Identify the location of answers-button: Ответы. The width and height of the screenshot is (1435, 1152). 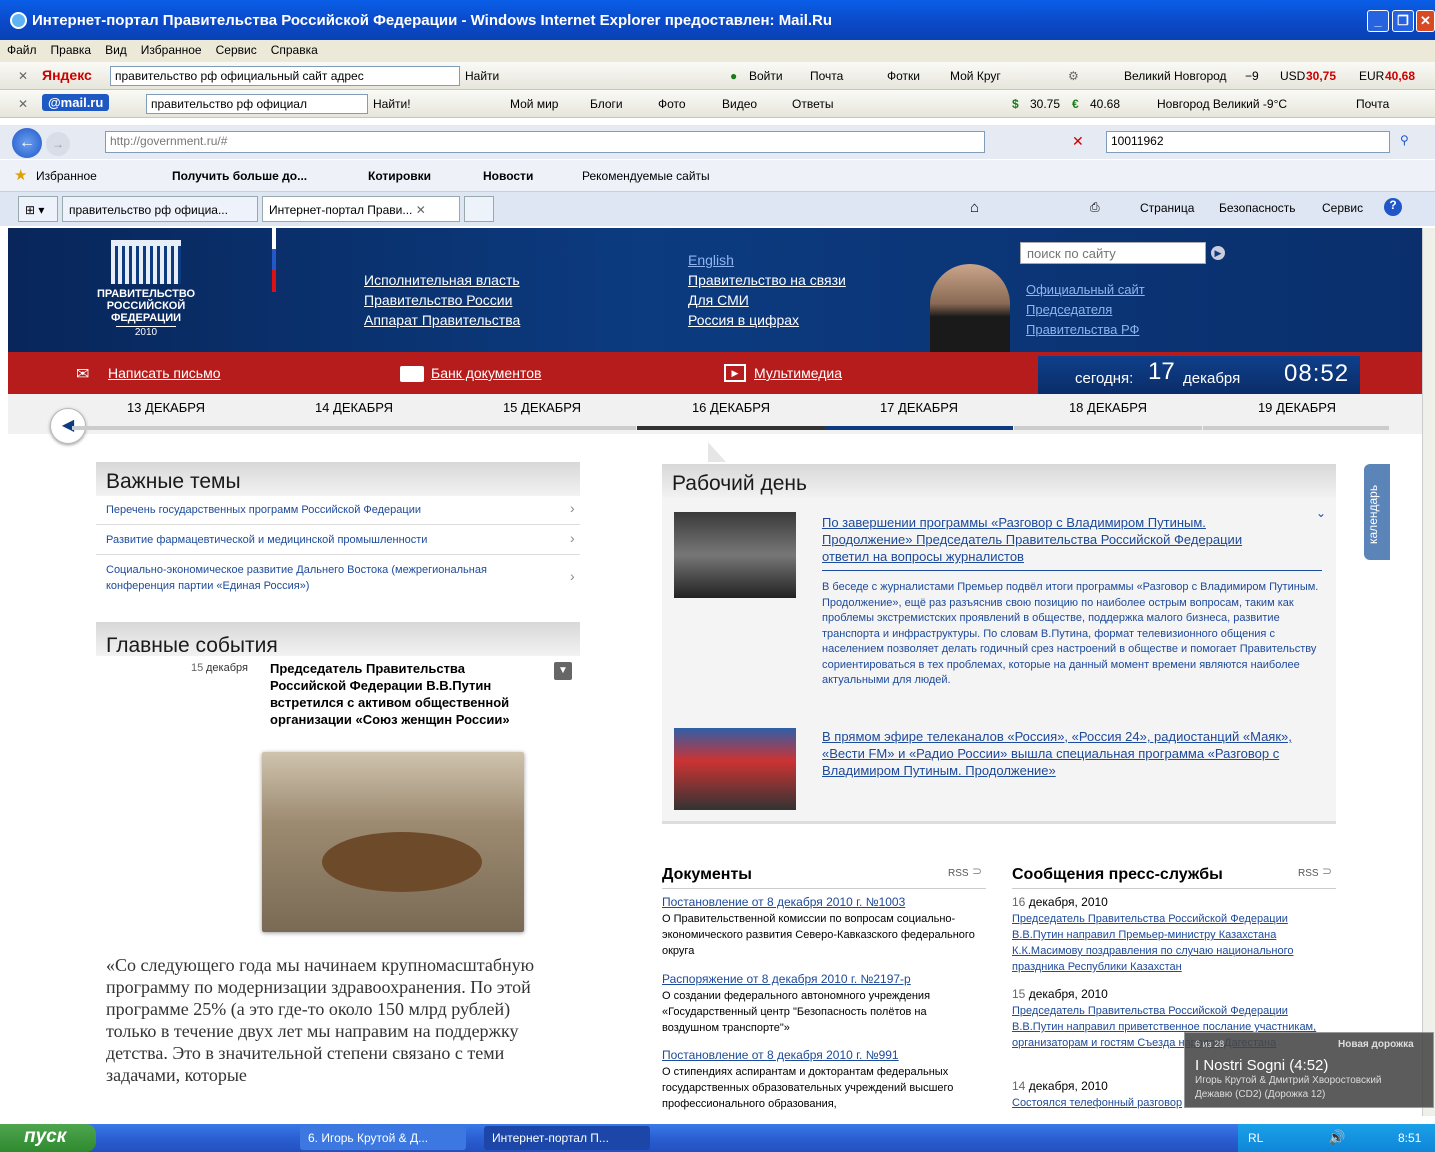
(812, 104).